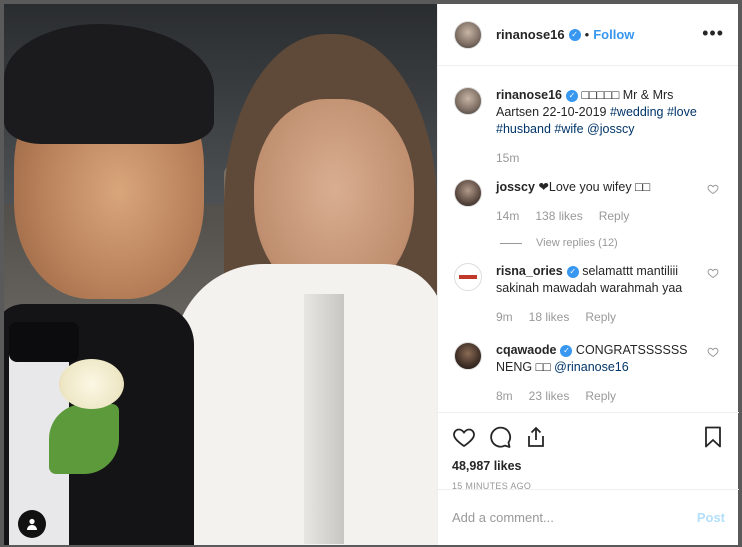 This screenshot has width=742, height=547. Describe the element at coordinates (511, 243) in the screenshot. I see `replies-divider` at that location.